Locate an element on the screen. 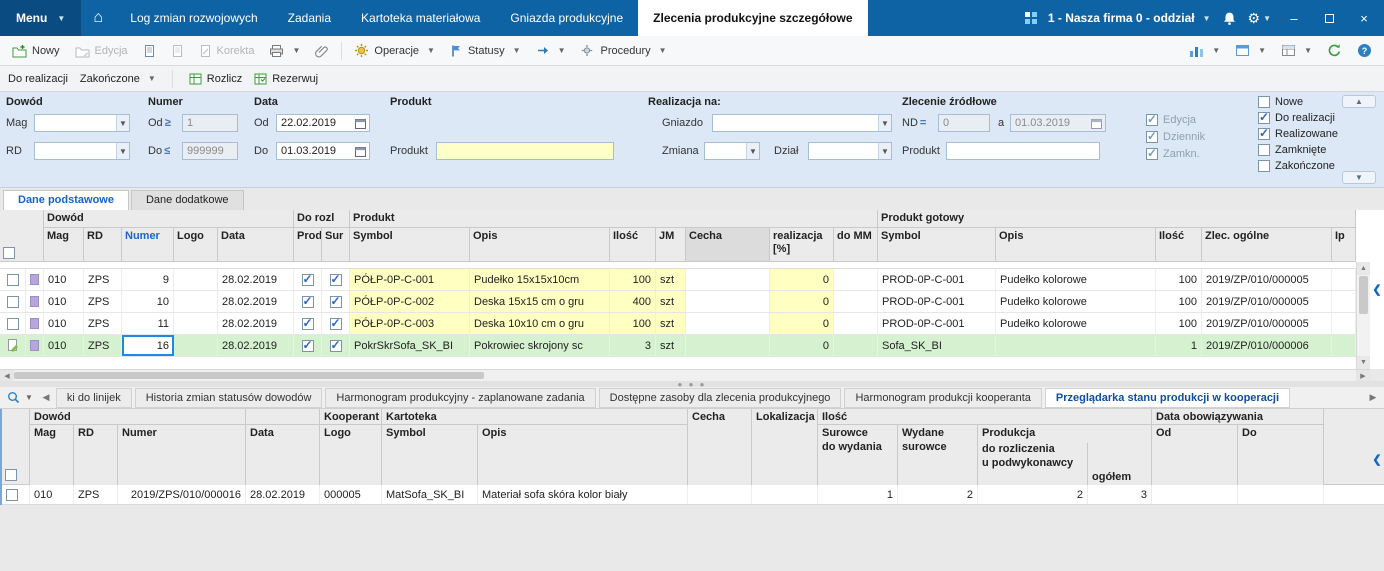 The height and width of the screenshot is (571, 1384). cell-ilosc: 3 is located at coordinates (633, 345).